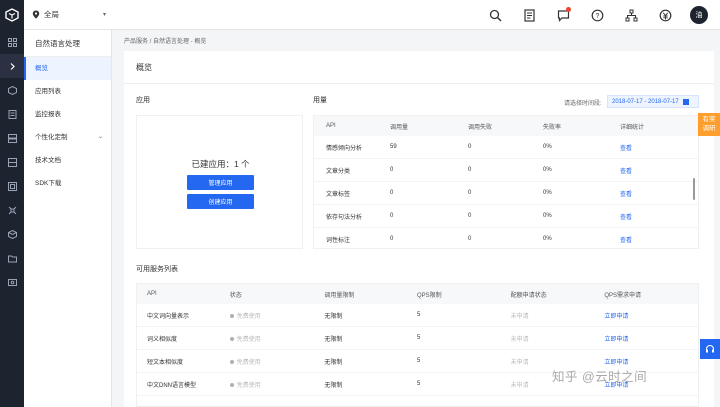 The height and width of the screenshot is (407, 720). I want to click on sidebar-item-customization: 个性化定制 ⌄, so click(67, 137).